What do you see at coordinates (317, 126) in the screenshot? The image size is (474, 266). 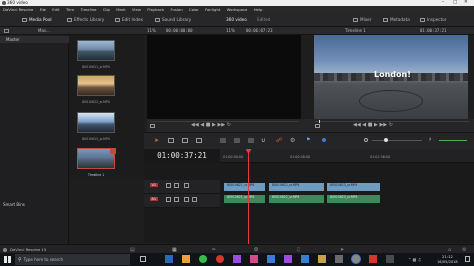 I see `timeline-options-icon` at bounding box center [317, 126].